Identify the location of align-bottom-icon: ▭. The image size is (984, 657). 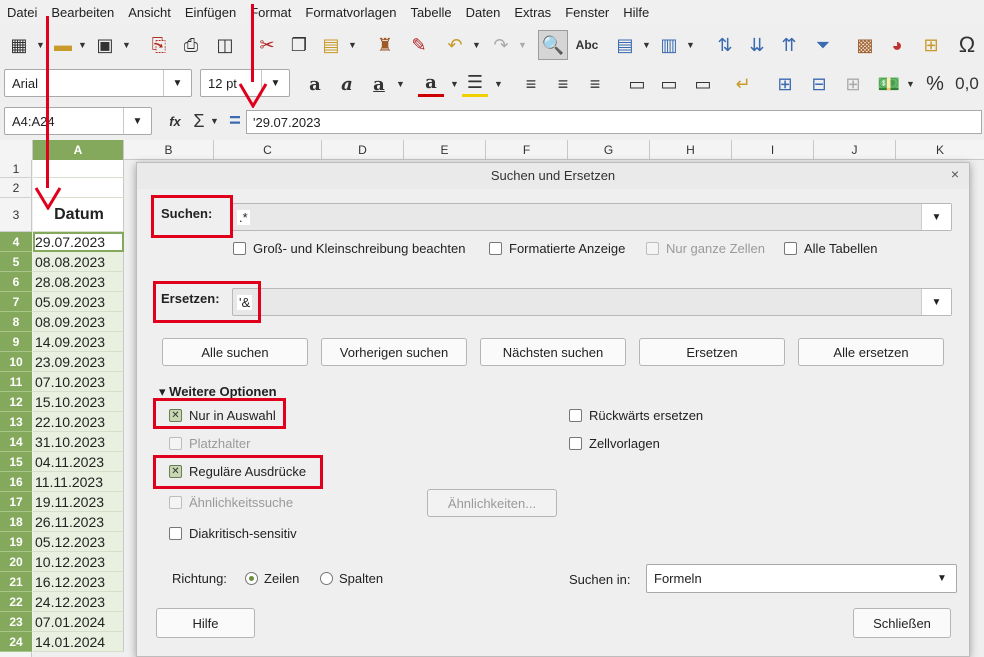
(703, 84).